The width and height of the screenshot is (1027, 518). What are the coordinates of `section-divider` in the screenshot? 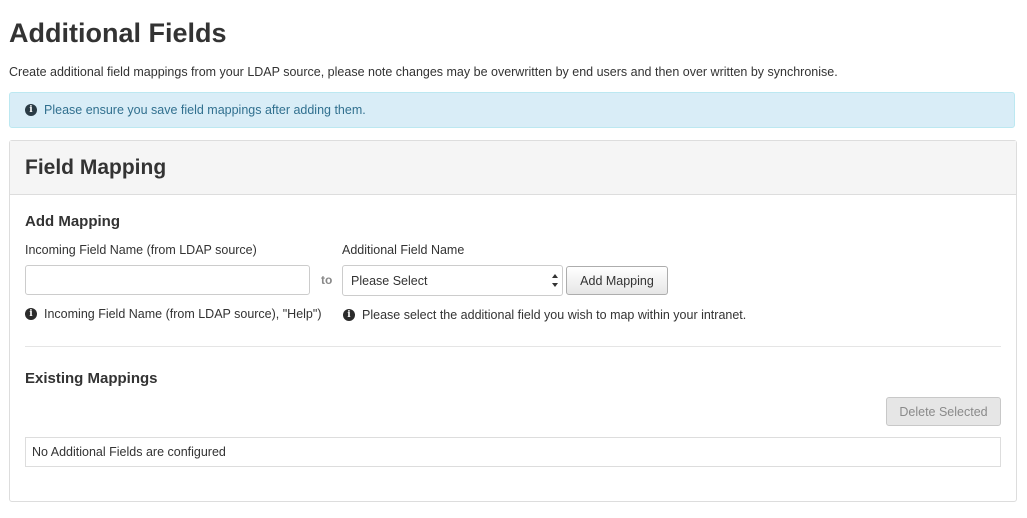 It's located at (513, 346).